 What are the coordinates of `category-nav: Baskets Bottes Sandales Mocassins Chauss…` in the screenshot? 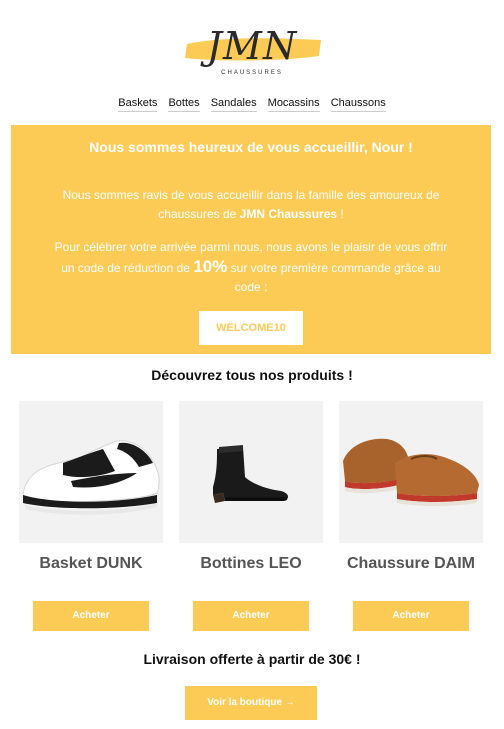 It's located at (252, 104).